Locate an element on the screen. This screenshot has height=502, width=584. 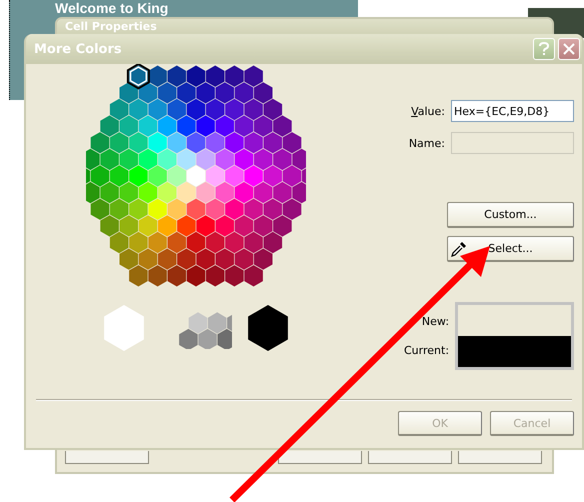
close-button is located at coordinates (569, 49).